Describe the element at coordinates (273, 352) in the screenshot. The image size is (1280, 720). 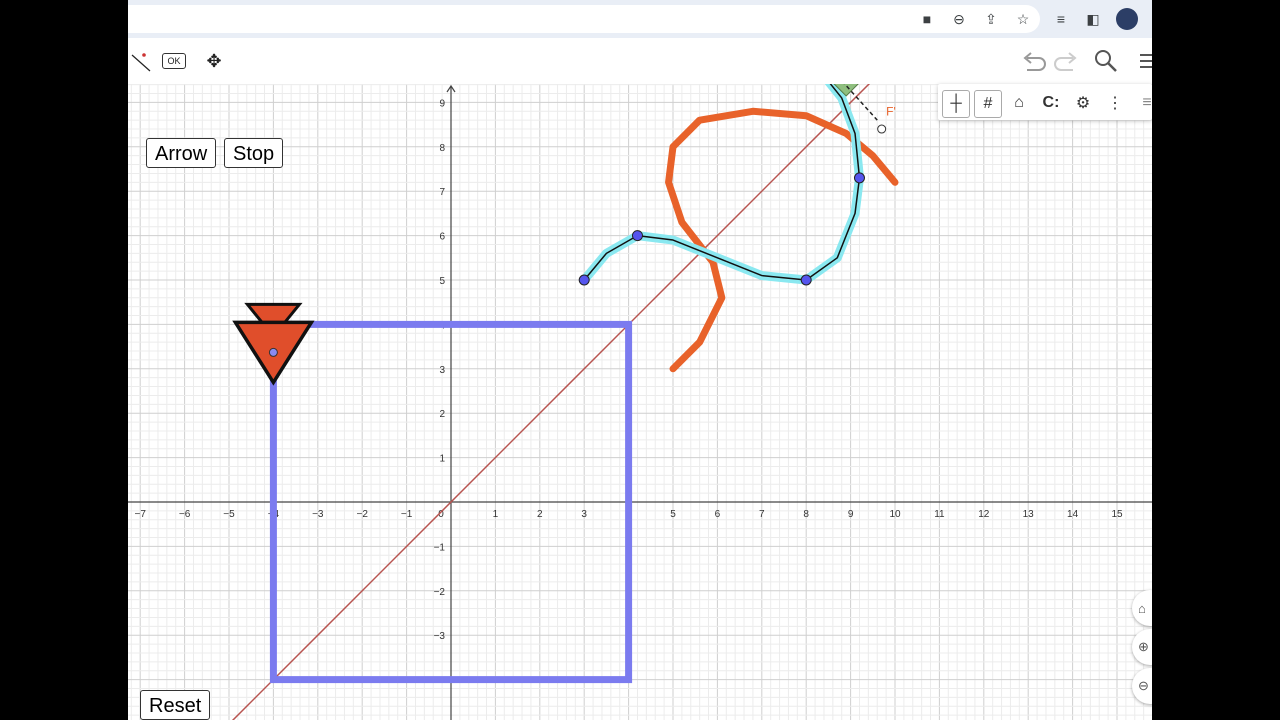
I see `arrow-anchor-point` at that location.